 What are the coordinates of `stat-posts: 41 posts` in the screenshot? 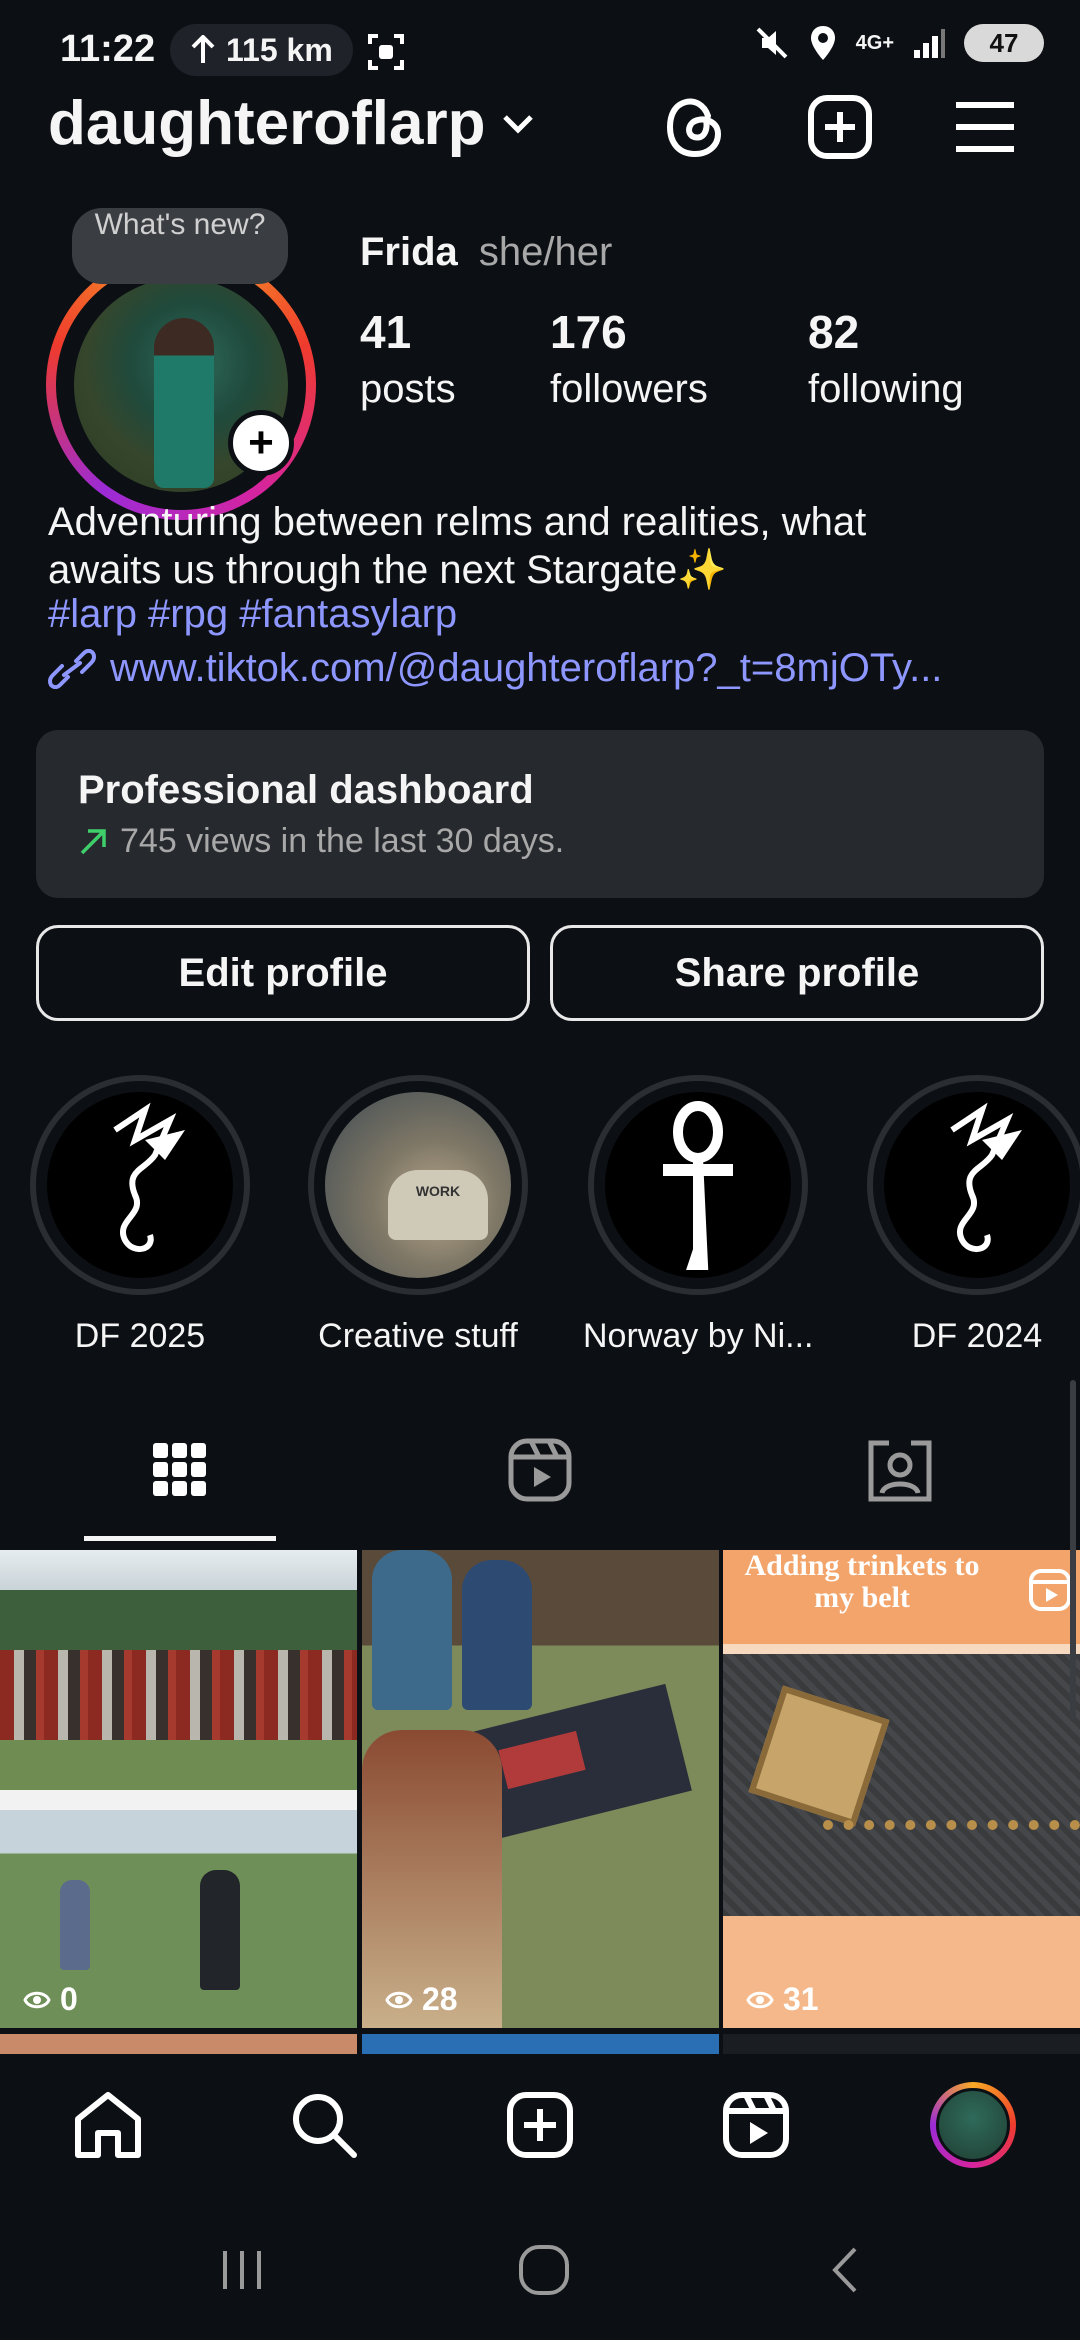 It's located at (408, 358).